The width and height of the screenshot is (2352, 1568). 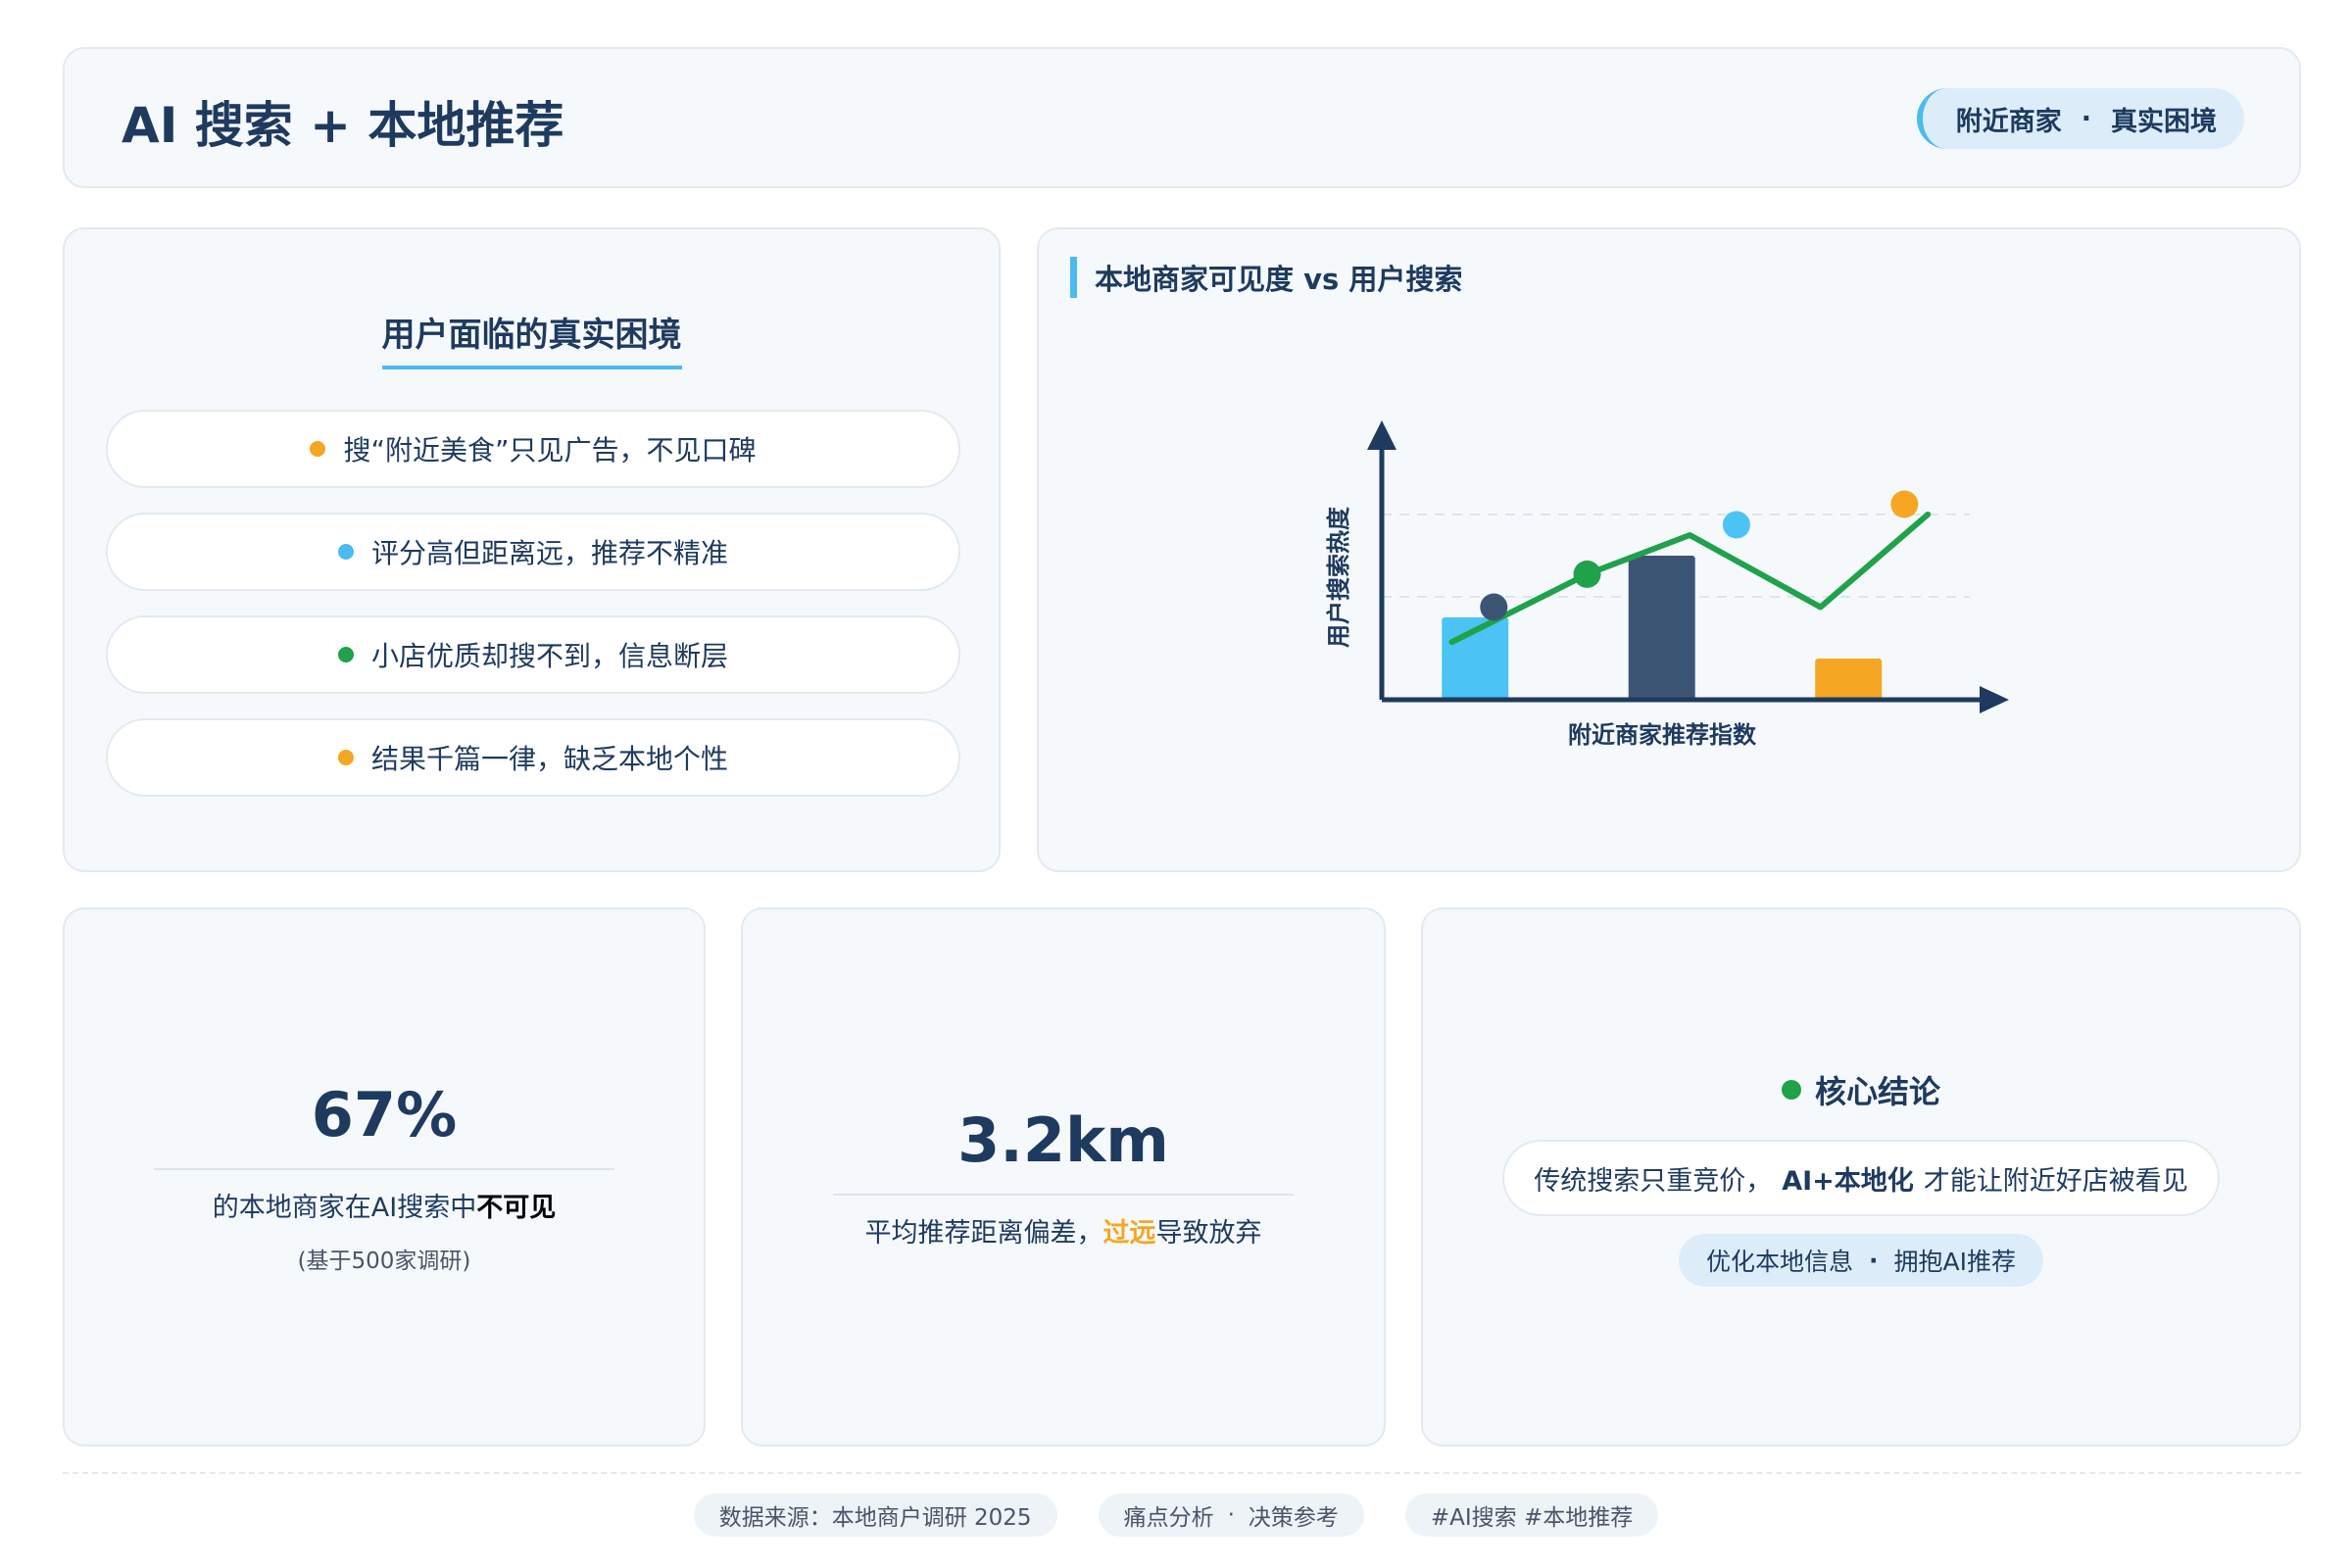 I want to click on stat-card-distance: 3.2km 平均推荐距离偏差，过远导致放弃, so click(x=1063, y=1176).